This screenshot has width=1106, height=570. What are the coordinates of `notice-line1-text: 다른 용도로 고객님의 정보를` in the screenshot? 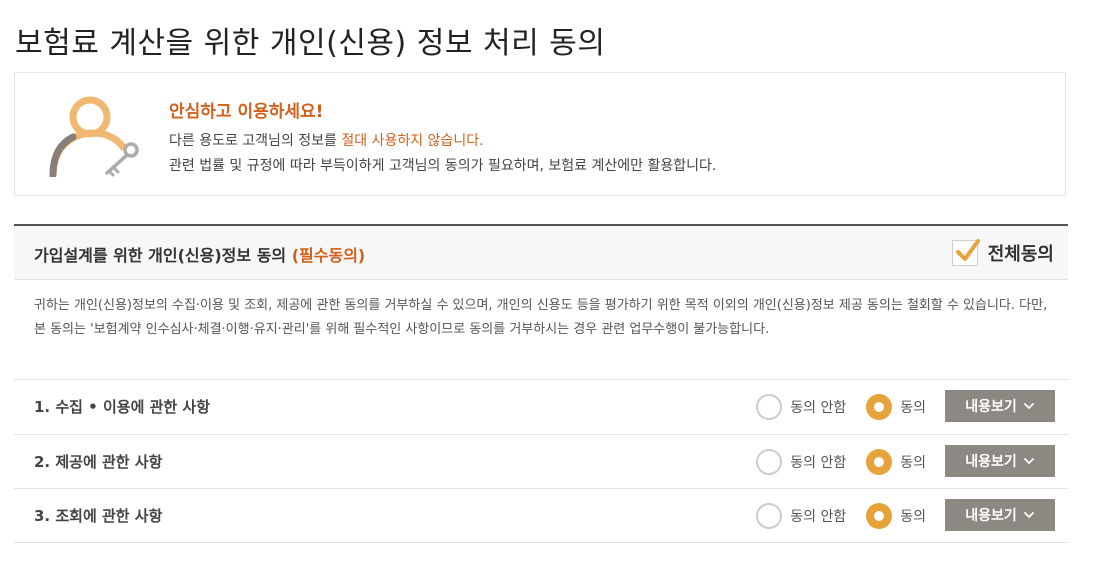 It's located at (255, 141).